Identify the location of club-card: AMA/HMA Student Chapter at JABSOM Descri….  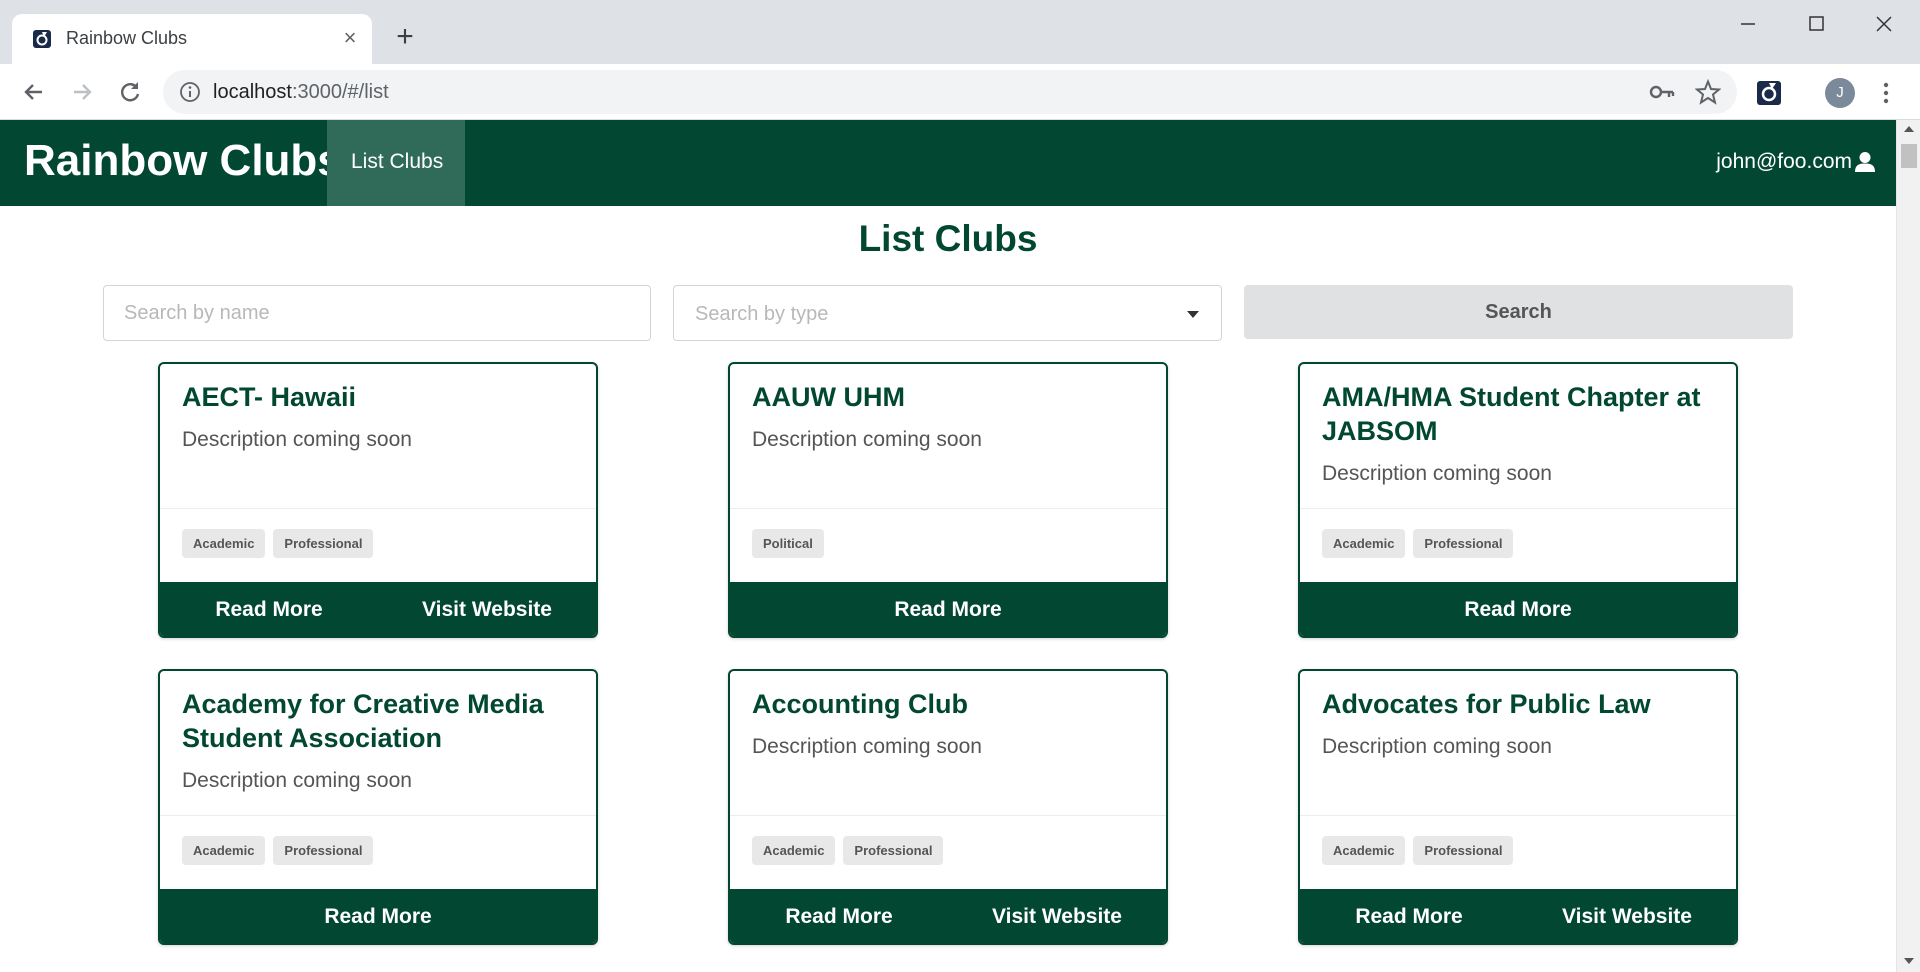
(1518, 500).